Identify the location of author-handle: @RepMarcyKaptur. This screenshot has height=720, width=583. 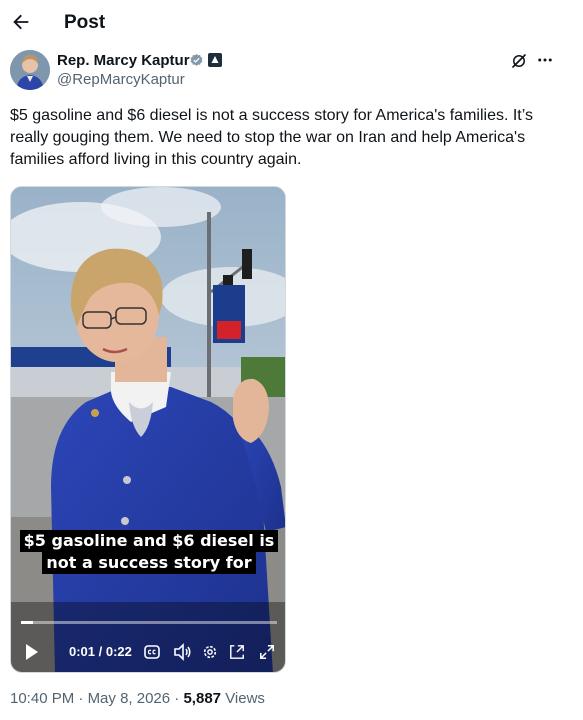
(121, 79).